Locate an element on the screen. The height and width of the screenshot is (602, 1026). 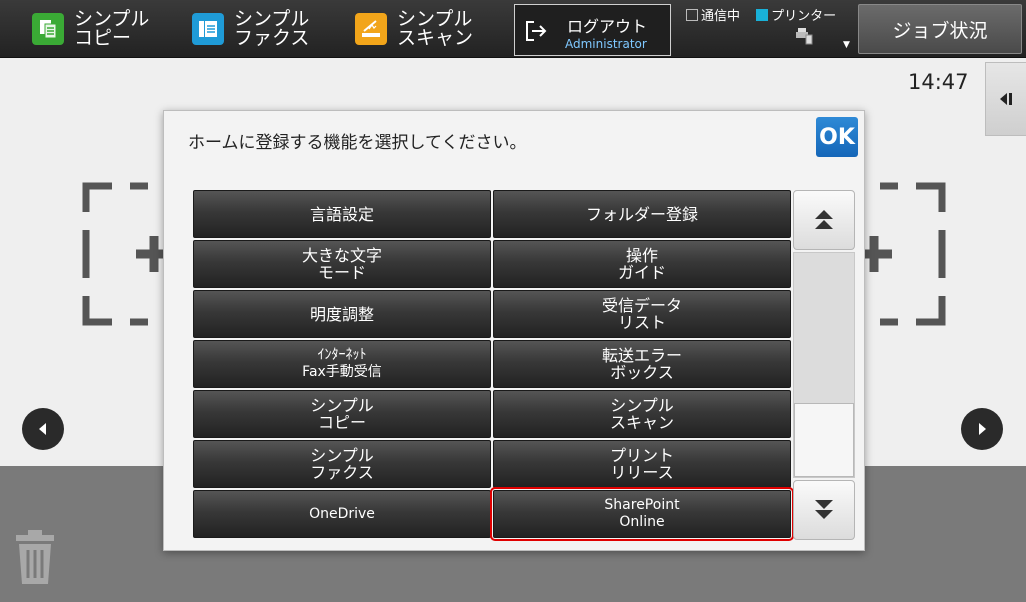
status-indicators: 通信中 プリンター is located at coordinates (761, 14).